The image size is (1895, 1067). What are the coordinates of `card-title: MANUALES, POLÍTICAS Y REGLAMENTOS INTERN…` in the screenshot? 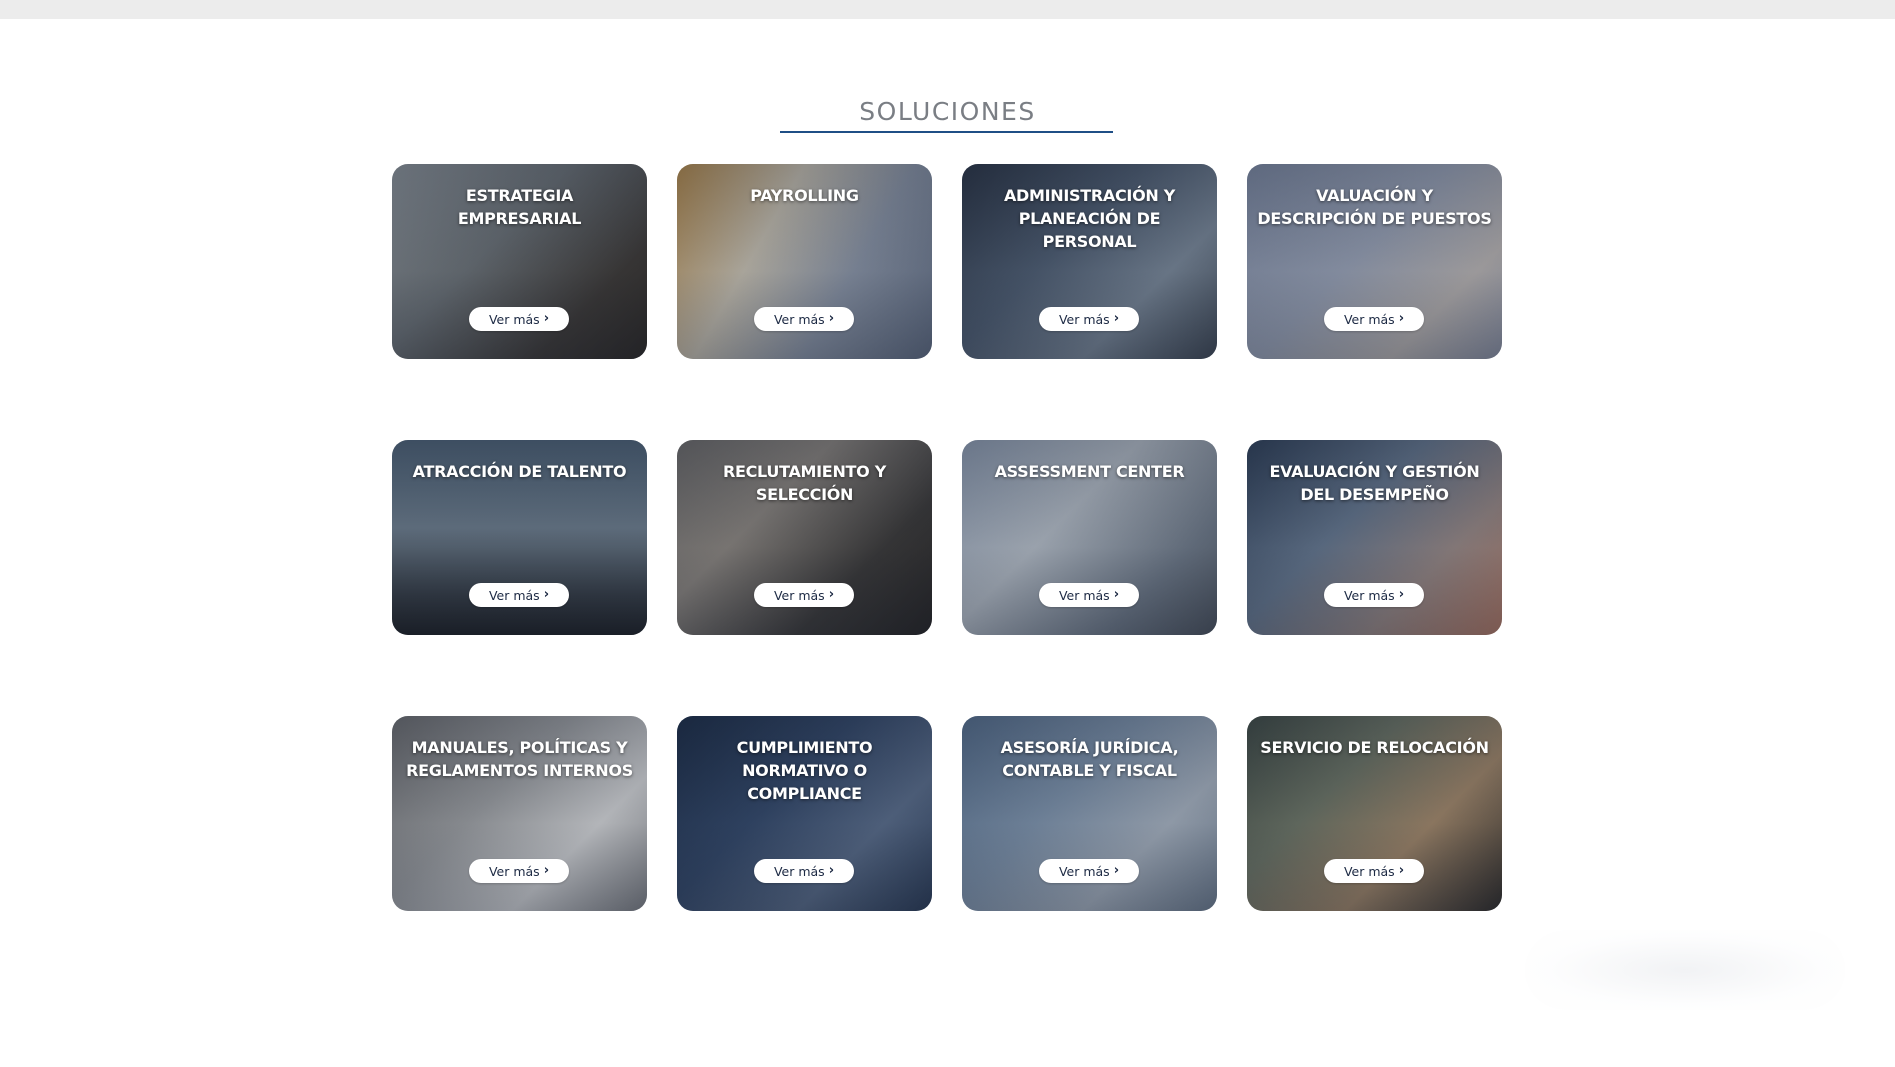 It's located at (519, 759).